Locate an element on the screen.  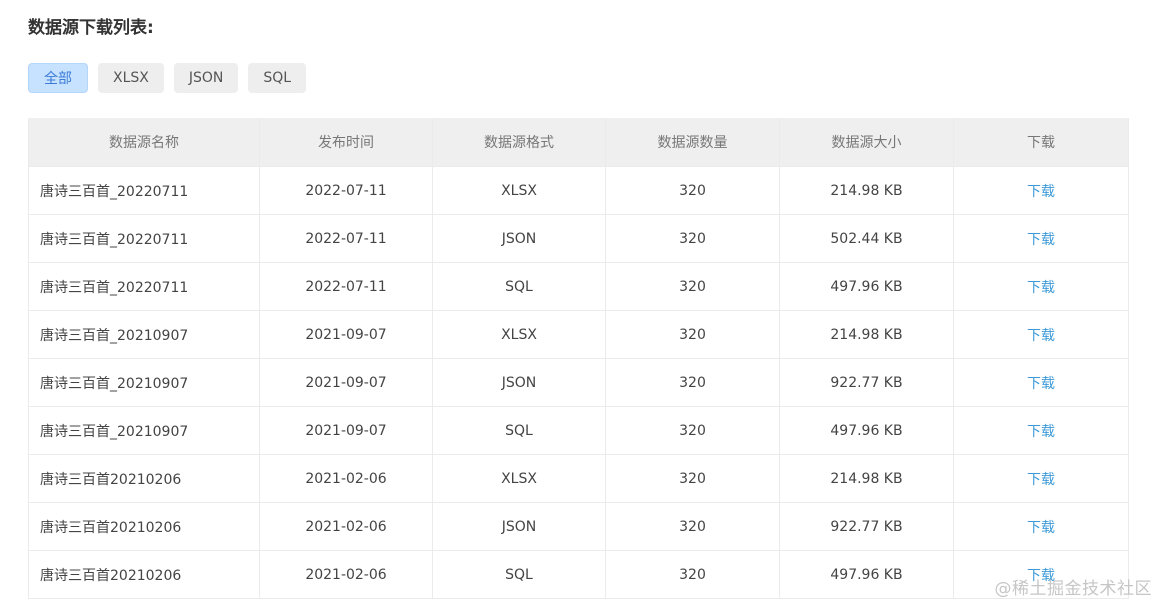
table-header-row: 数据源名称 发布时间 数据源格式 数据源数量 数据源大小 下载 is located at coordinates (578, 142).